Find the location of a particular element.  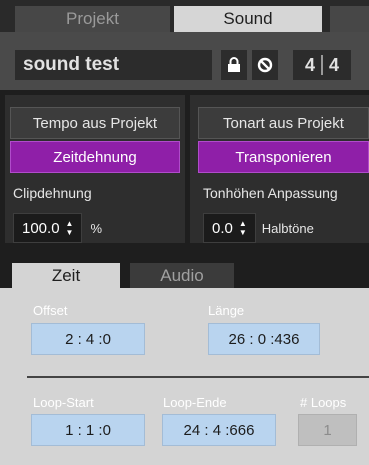

loops-count-label: # Loops is located at coordinates (323, 402).